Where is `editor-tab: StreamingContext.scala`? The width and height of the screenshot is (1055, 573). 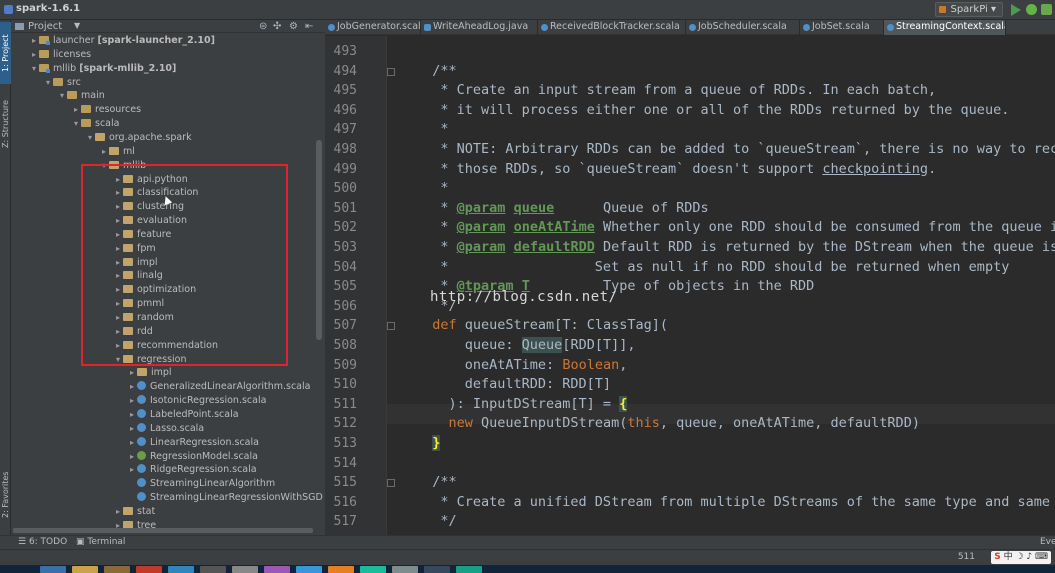 editor-tab: StreamingContext.scala is located at coordinates (945, 27).